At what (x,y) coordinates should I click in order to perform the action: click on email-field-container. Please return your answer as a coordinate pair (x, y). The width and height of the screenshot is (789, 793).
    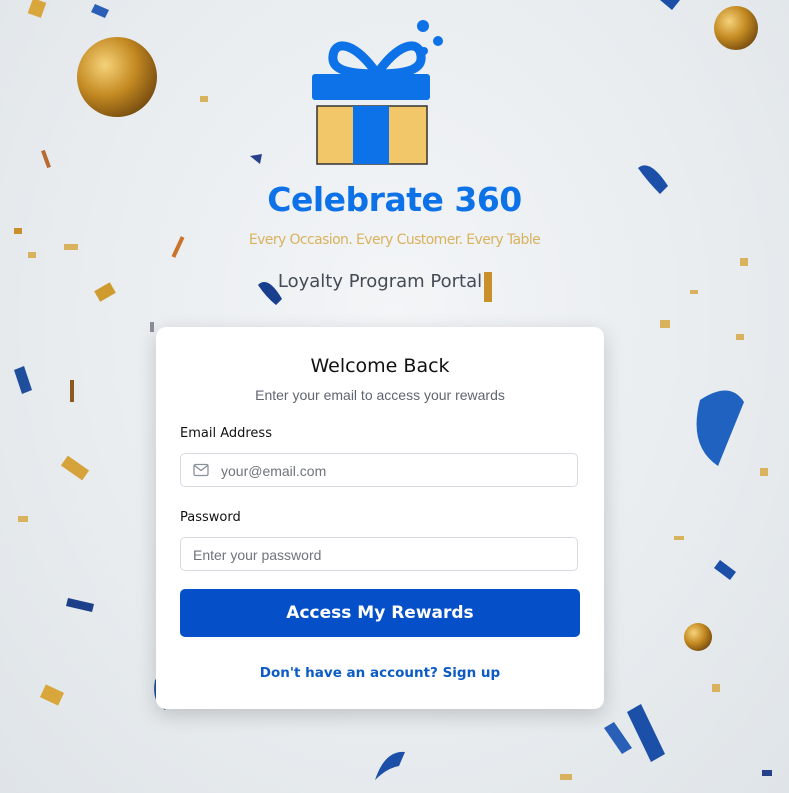
    Looking at the image, I should click on (379, 470).